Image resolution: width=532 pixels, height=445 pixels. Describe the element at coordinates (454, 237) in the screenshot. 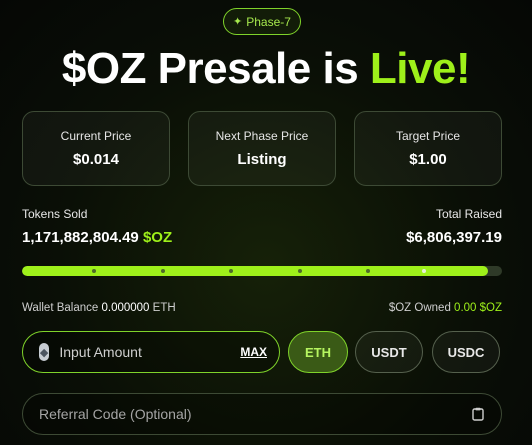

I see `total-raised-value: $6,806,397.19` at that location.